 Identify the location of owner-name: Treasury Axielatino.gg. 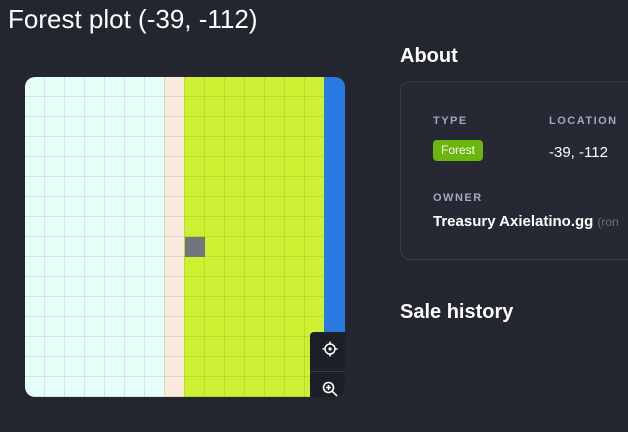
(513, 221).